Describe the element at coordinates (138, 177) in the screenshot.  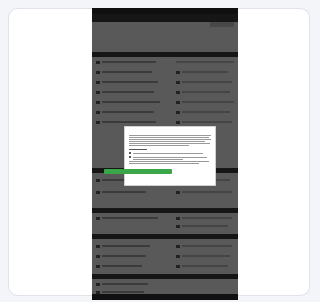
I see `cancel-link` at that location.